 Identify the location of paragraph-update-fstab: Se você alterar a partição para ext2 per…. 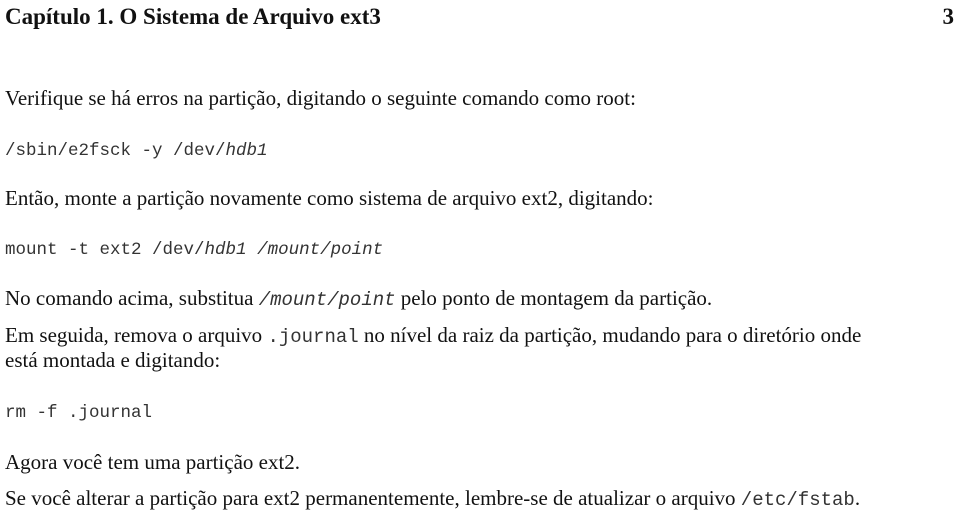
(432, 498).